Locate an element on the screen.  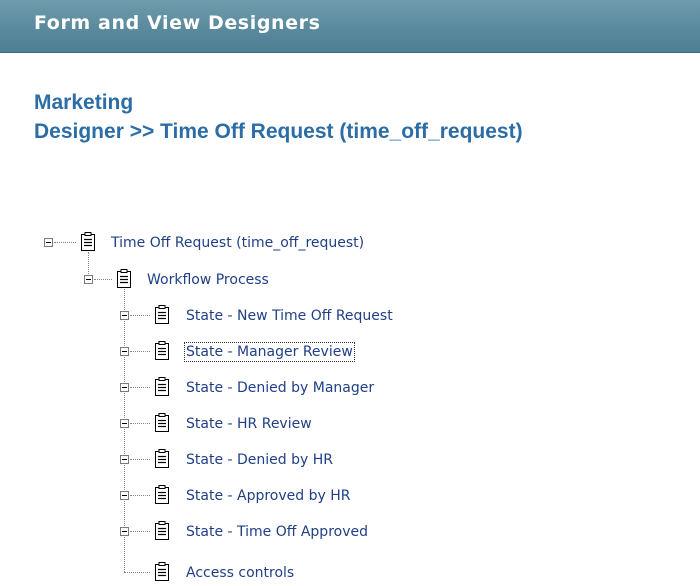
tree-node-state-label: State - Denied by HR is located at coordinates (259, 460).